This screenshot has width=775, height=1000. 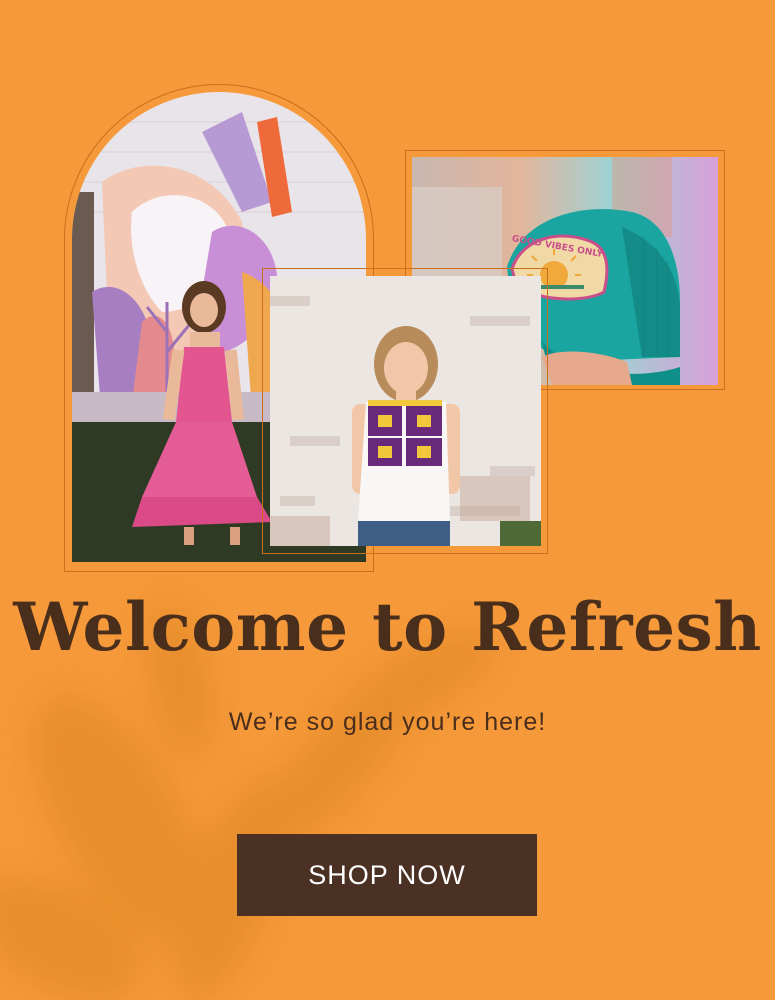 What do you see at coordinates (387, 722) in the screenshot?
I see `welcome-subtitle: We’re so glad you’re here!` at bounding box center [387, 722].